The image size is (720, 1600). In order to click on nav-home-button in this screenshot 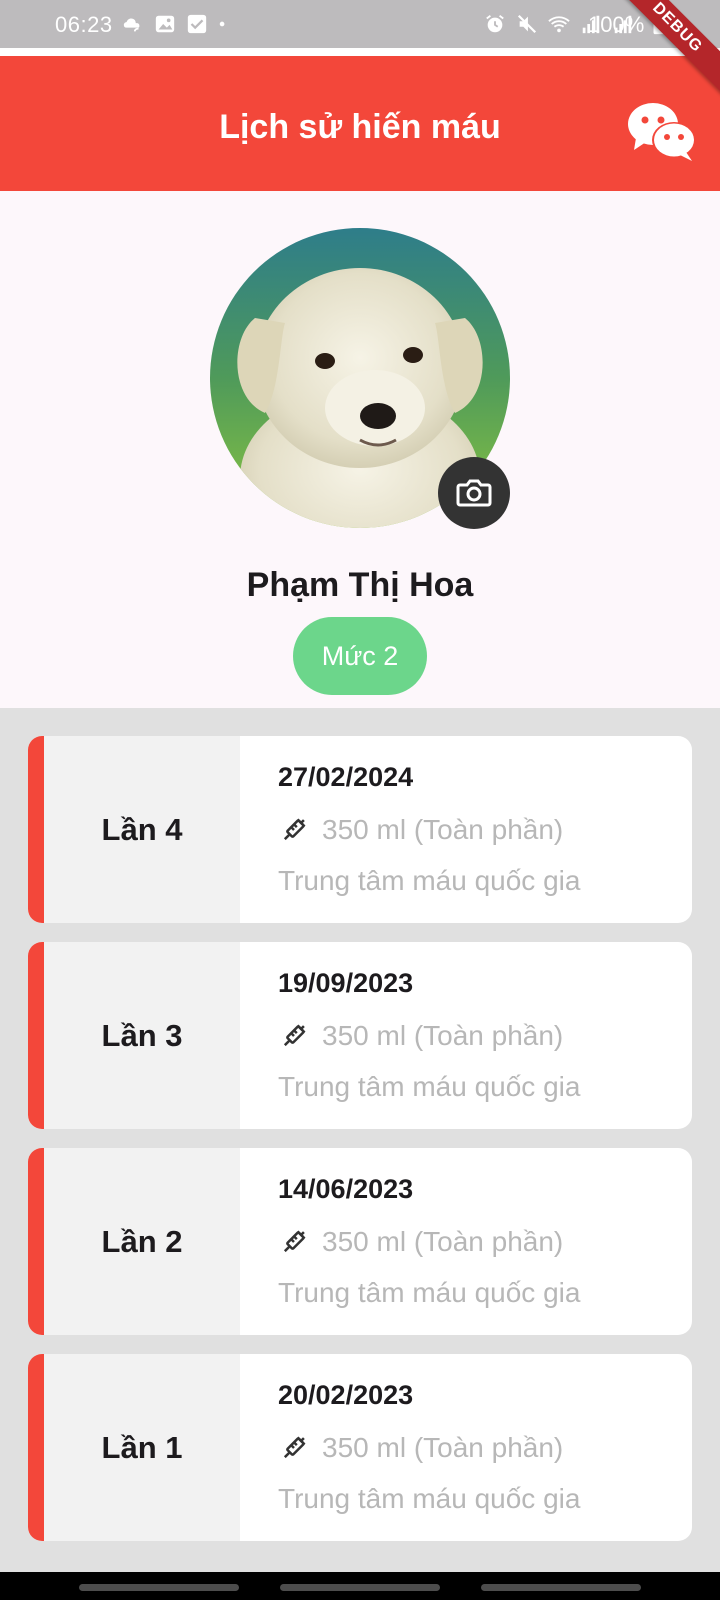, I will do `click(360, 1587)`.